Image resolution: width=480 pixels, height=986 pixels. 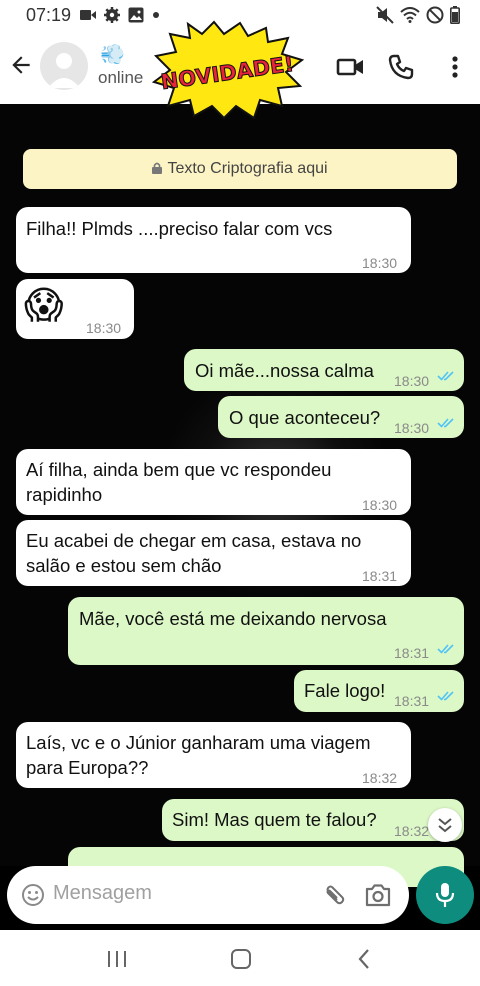 I want to click on message-bubble-incoming: 😱 18:30, so click(x=75, y=309).